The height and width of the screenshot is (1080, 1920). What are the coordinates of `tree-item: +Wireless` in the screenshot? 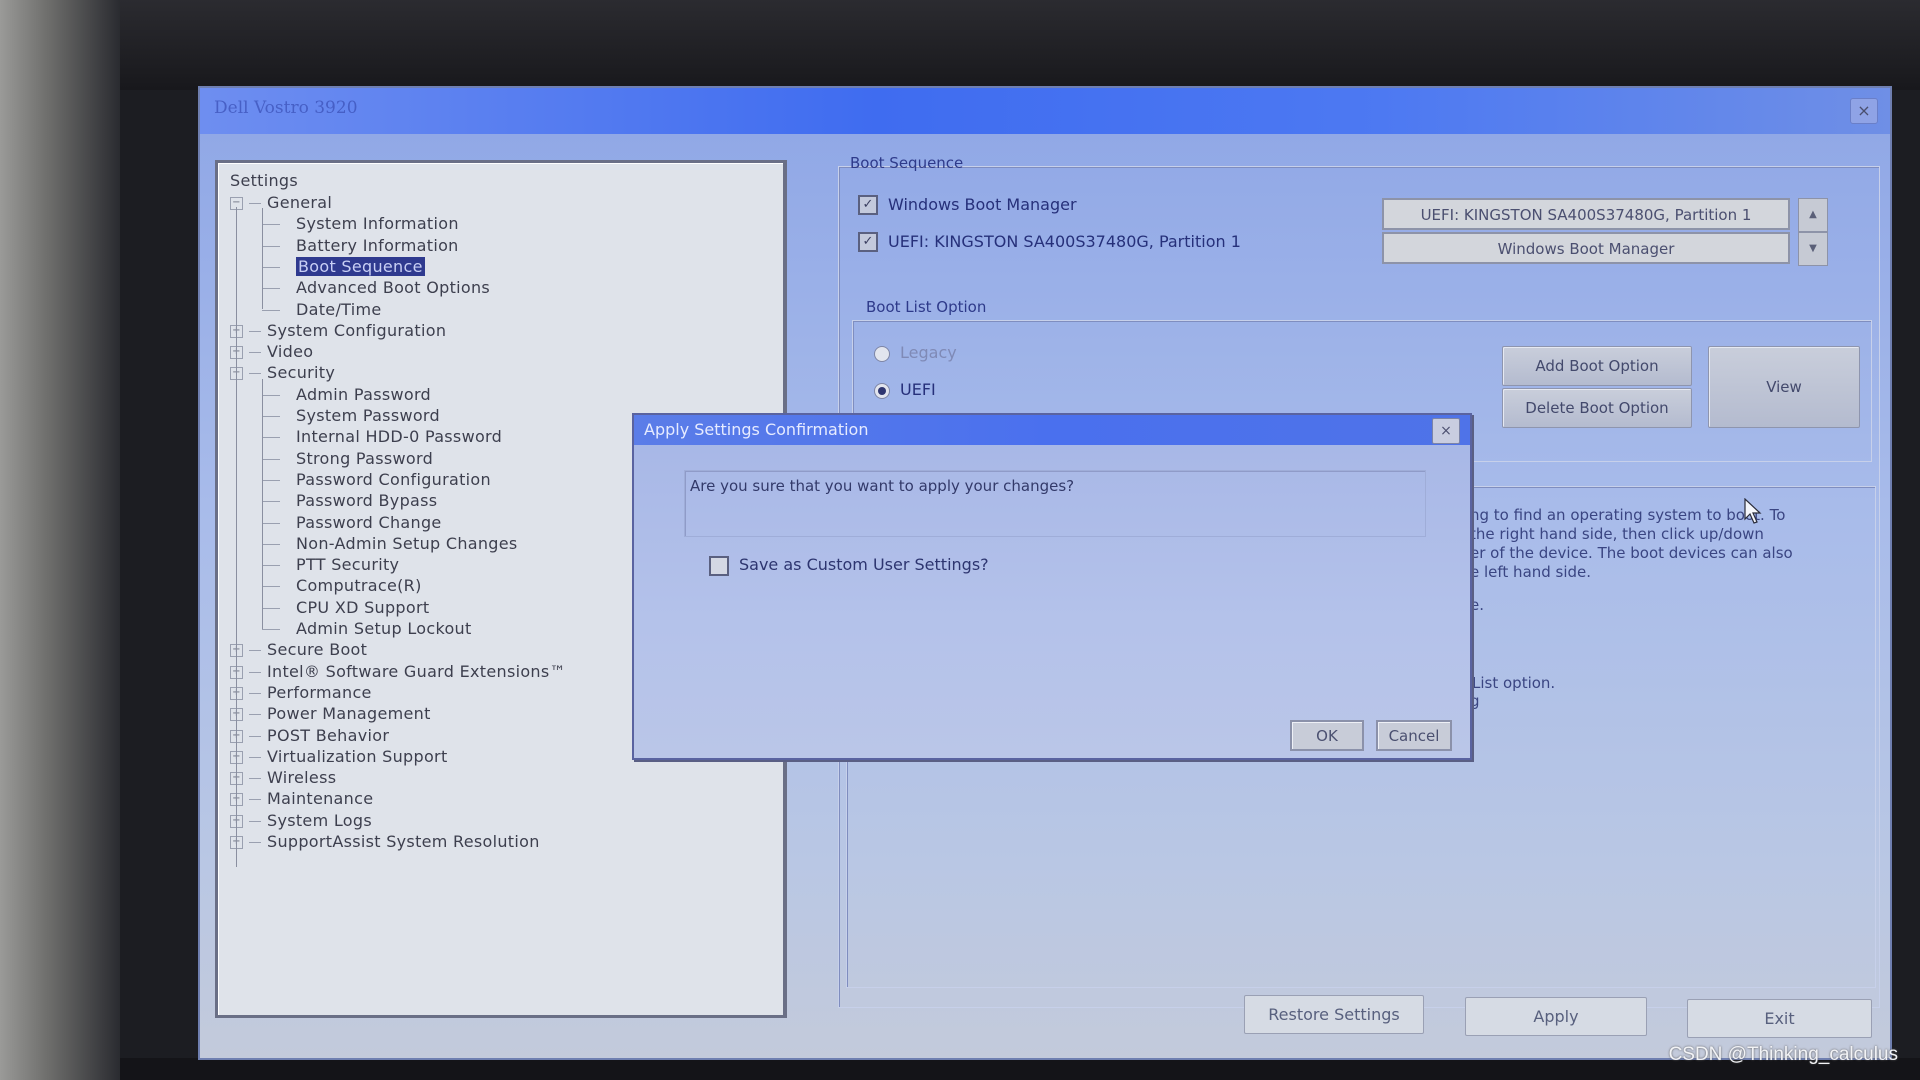 It's located at (283, 777).